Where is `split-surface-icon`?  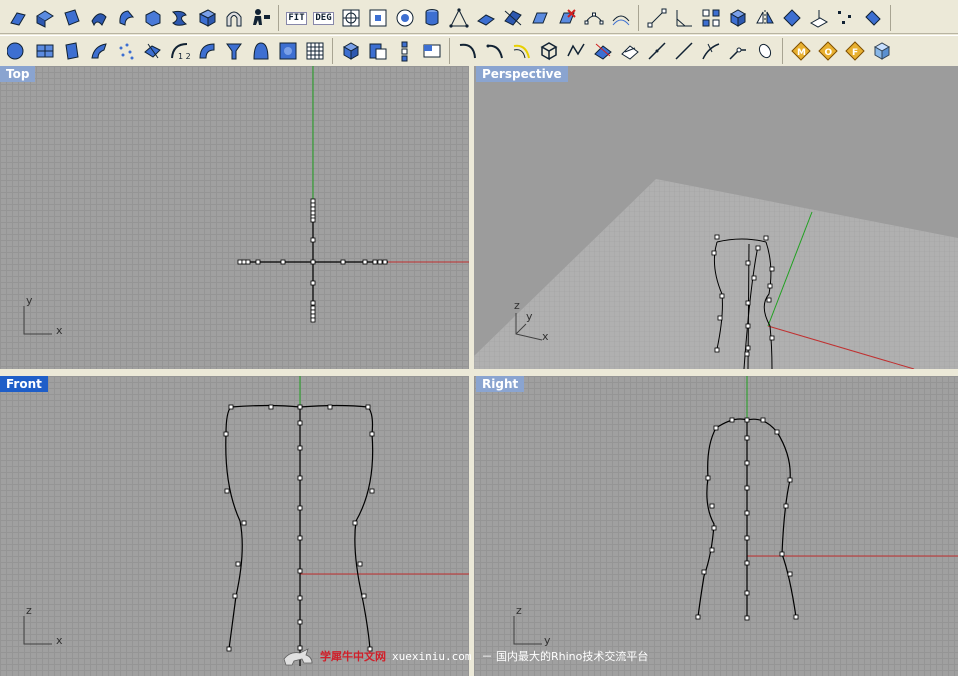
split-surface-icon is located at coordinates (152, 51).